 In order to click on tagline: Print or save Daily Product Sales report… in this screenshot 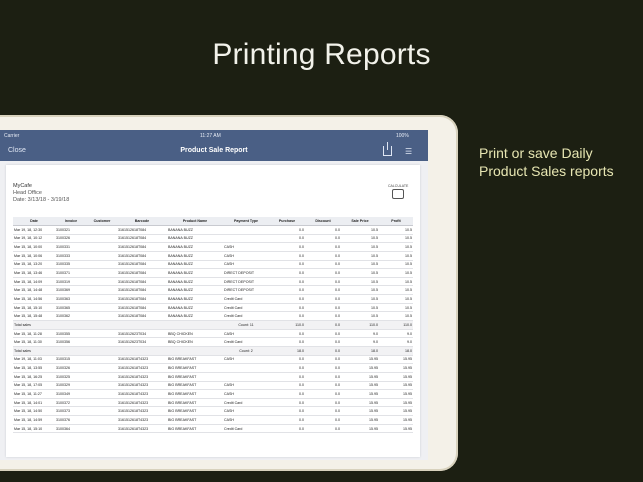, I will do `click(559, 162)`.